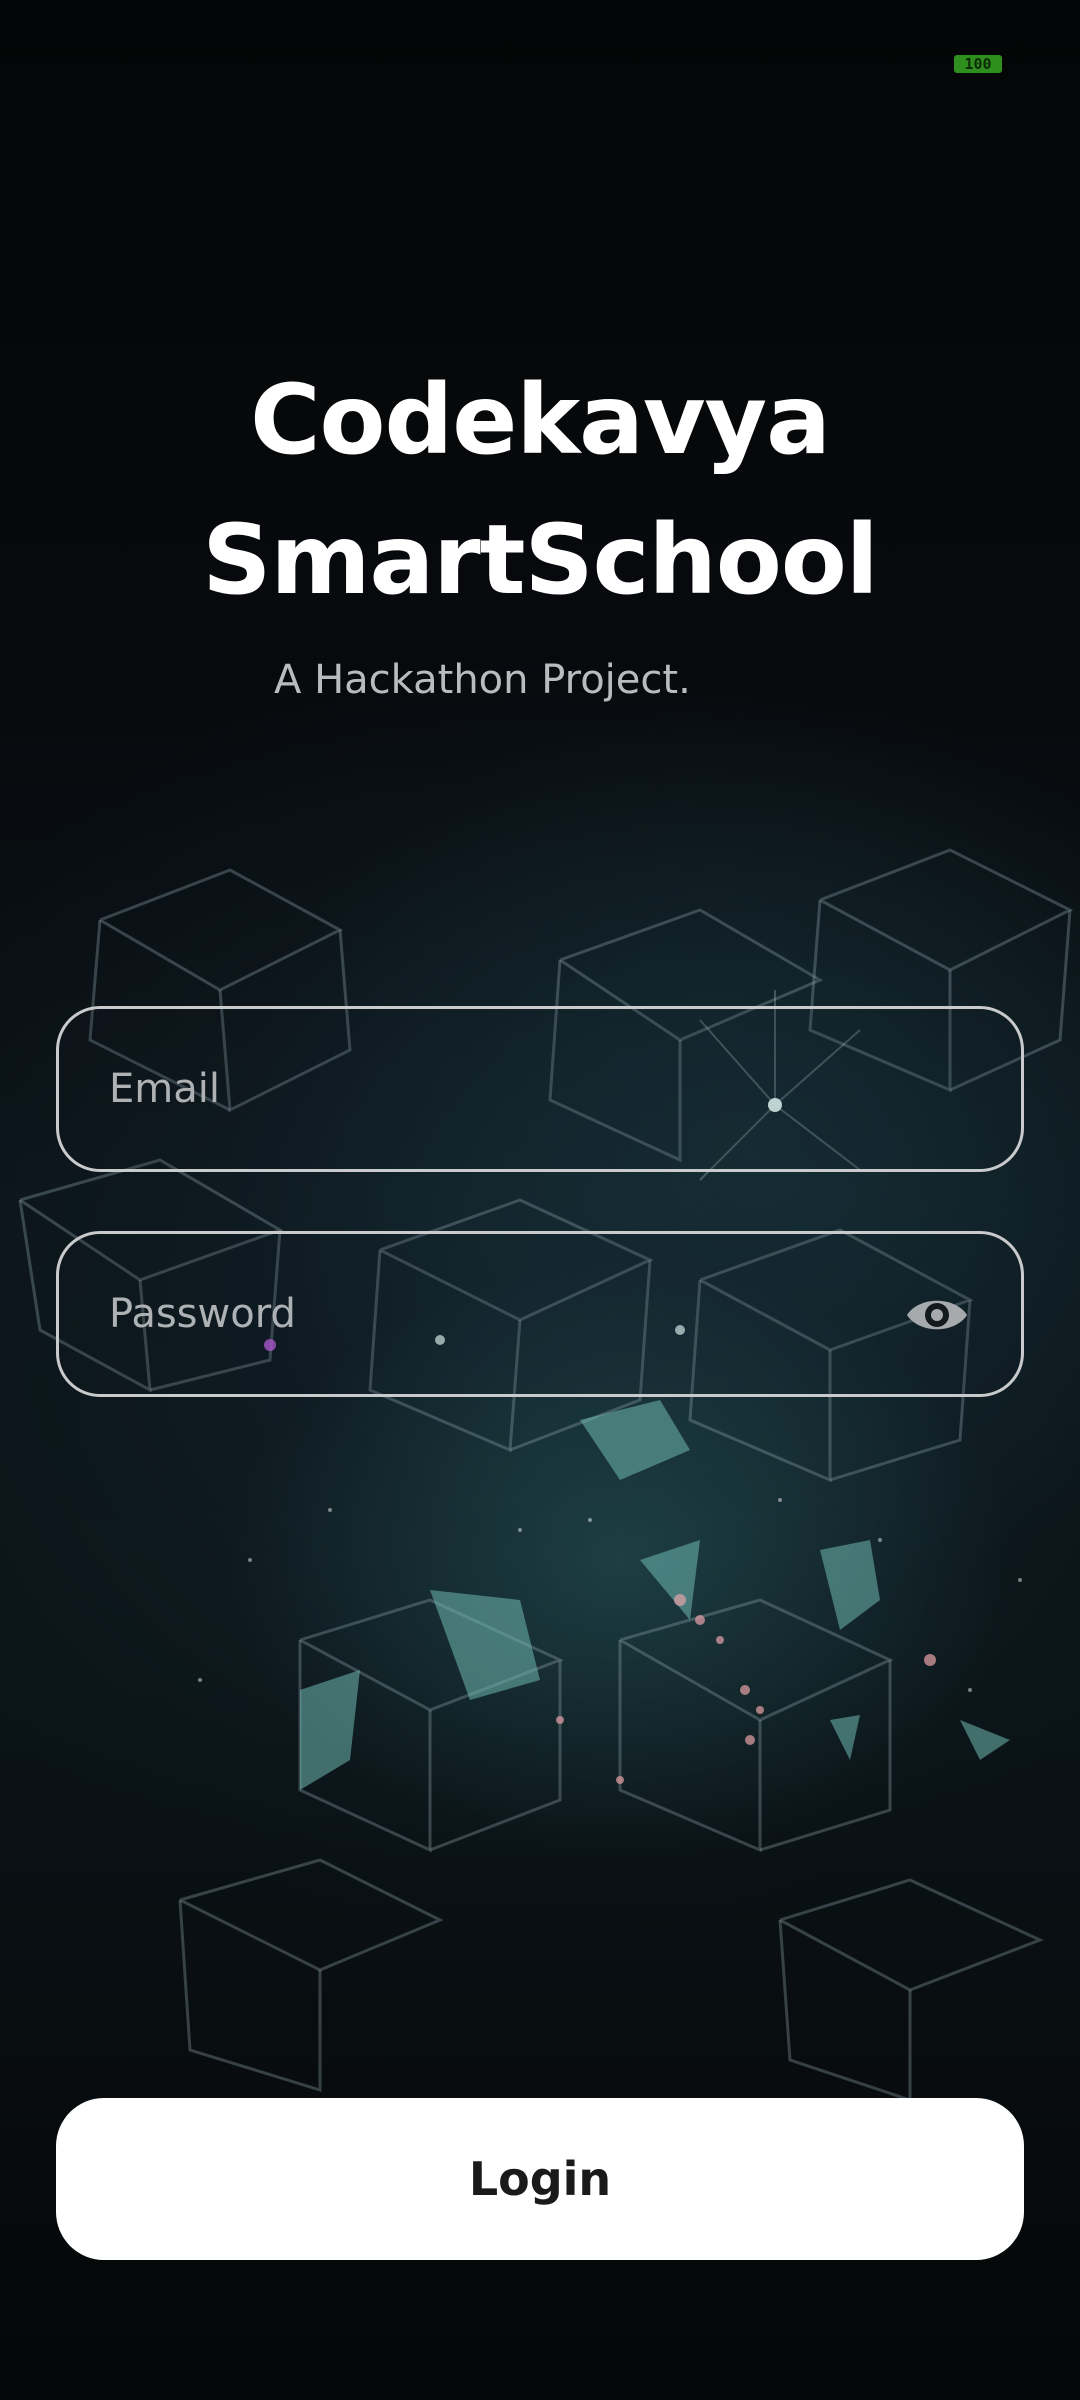  What do you see at coordinates (540, 560) in the screenshot?
I see `app-title-line-2: SmartSchool` at bounding box center [540, 560].